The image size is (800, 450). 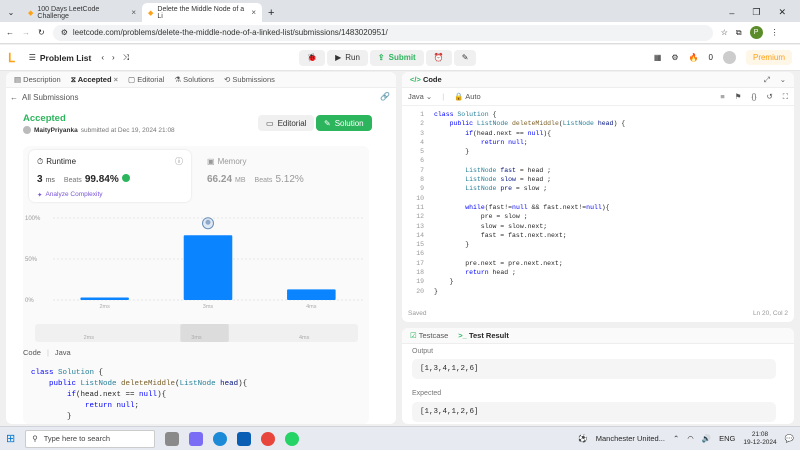 I want to click on tab-test-result: >_ Test Result, so click(x=483, y=335).